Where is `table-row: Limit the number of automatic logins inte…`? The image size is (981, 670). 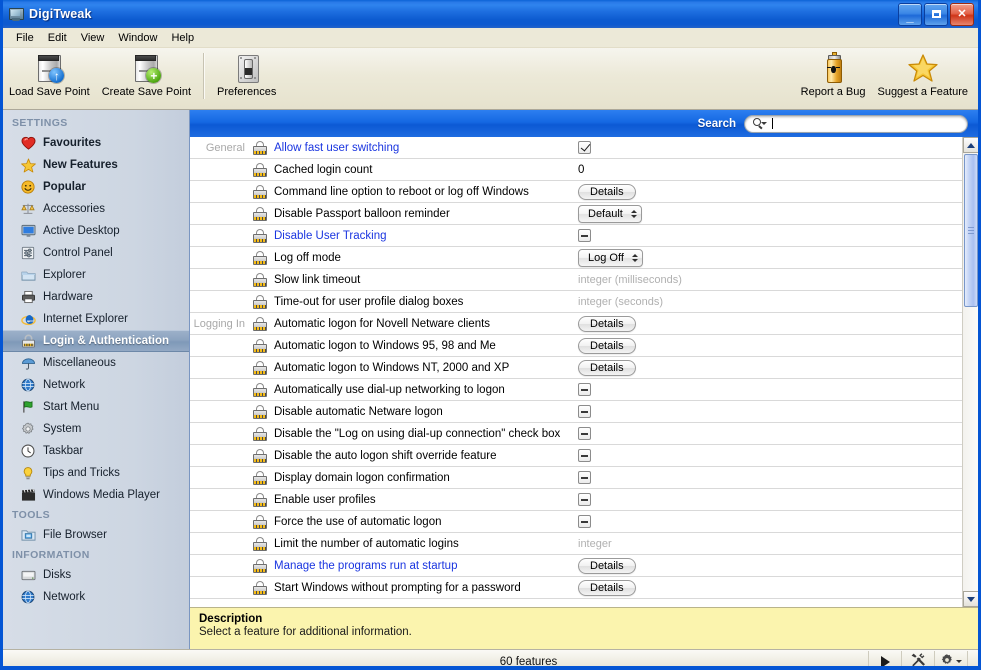 table-row: Limit the number of automatic logins inte… is located at coordinates (576, 544).